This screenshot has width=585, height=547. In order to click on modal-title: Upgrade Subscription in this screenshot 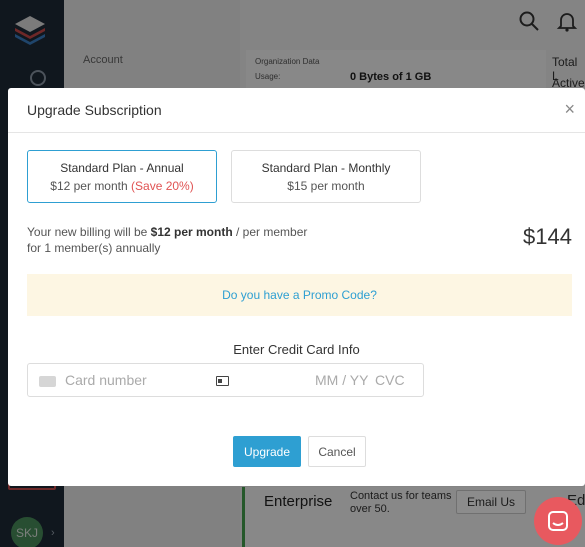, I will do `click(94, 110)`.